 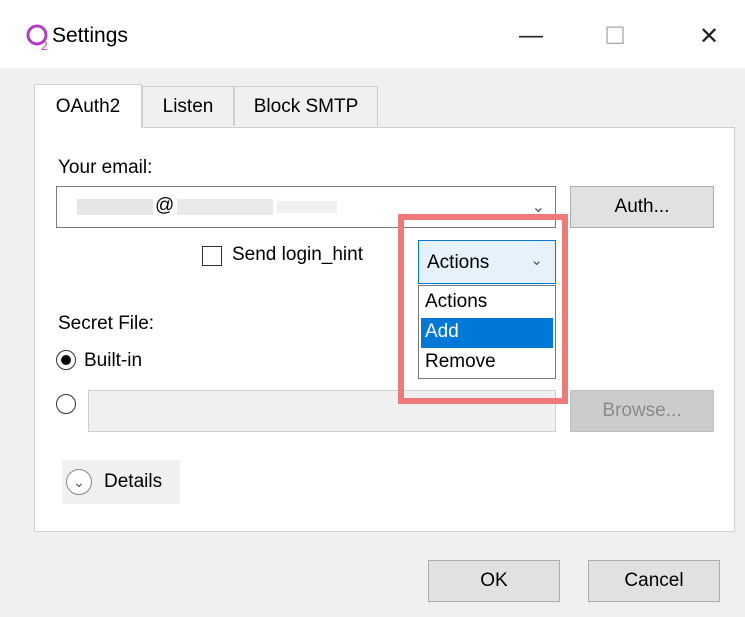 What do you see at coordinates (106, 323) in the screenshot?
I see `secret-file-label: Secret File:` at bounding box center [106, 323].